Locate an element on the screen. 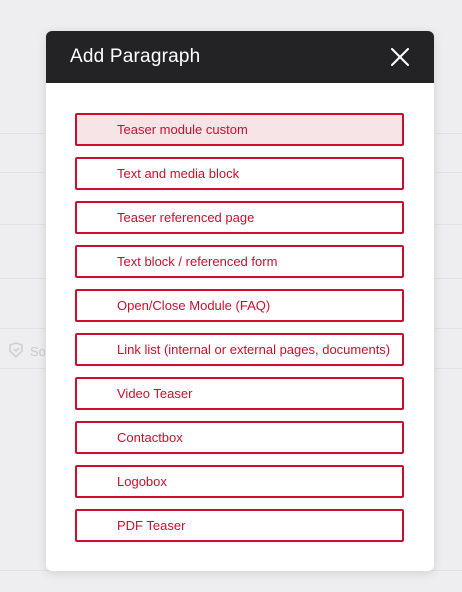 The width and height of the screenshot is (462, 592). background-fragment: So is located at coordinates (26, 351).